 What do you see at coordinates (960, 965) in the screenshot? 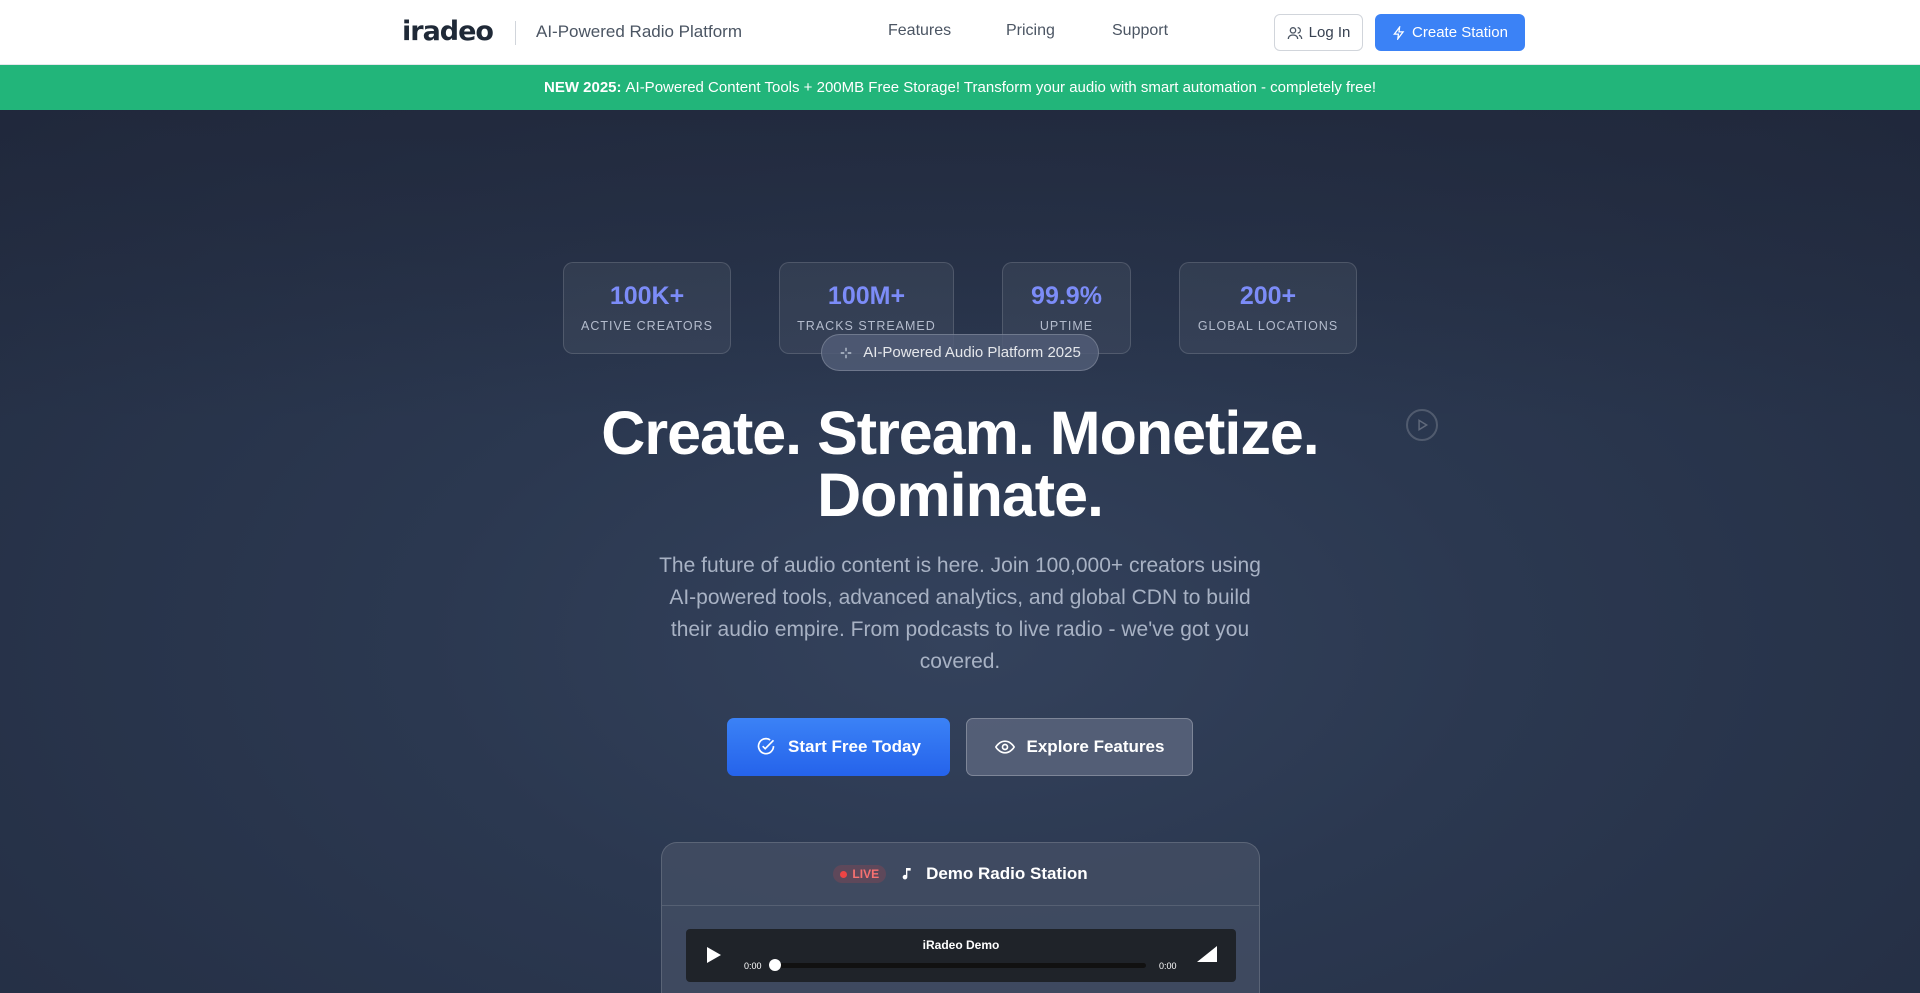
I see `progress-track` at bounding box center [960, 965].